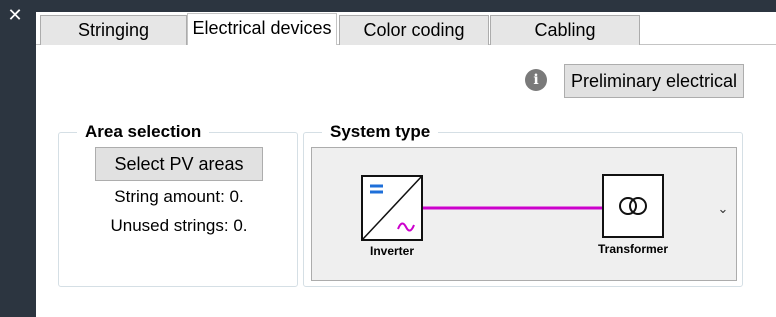 The width and height of the screenshot is (776, 317). Describe the element at coordinates (414, 30) in the screenshot. I see `tab-color-coding: Color coding` at that location.